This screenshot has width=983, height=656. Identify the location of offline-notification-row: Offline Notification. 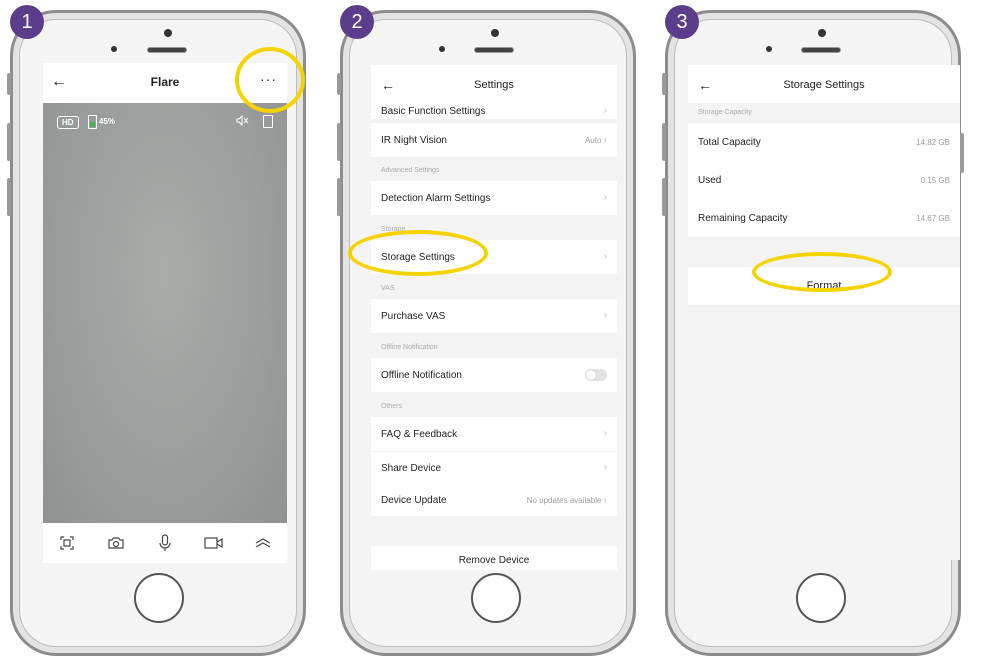
(494, 375).